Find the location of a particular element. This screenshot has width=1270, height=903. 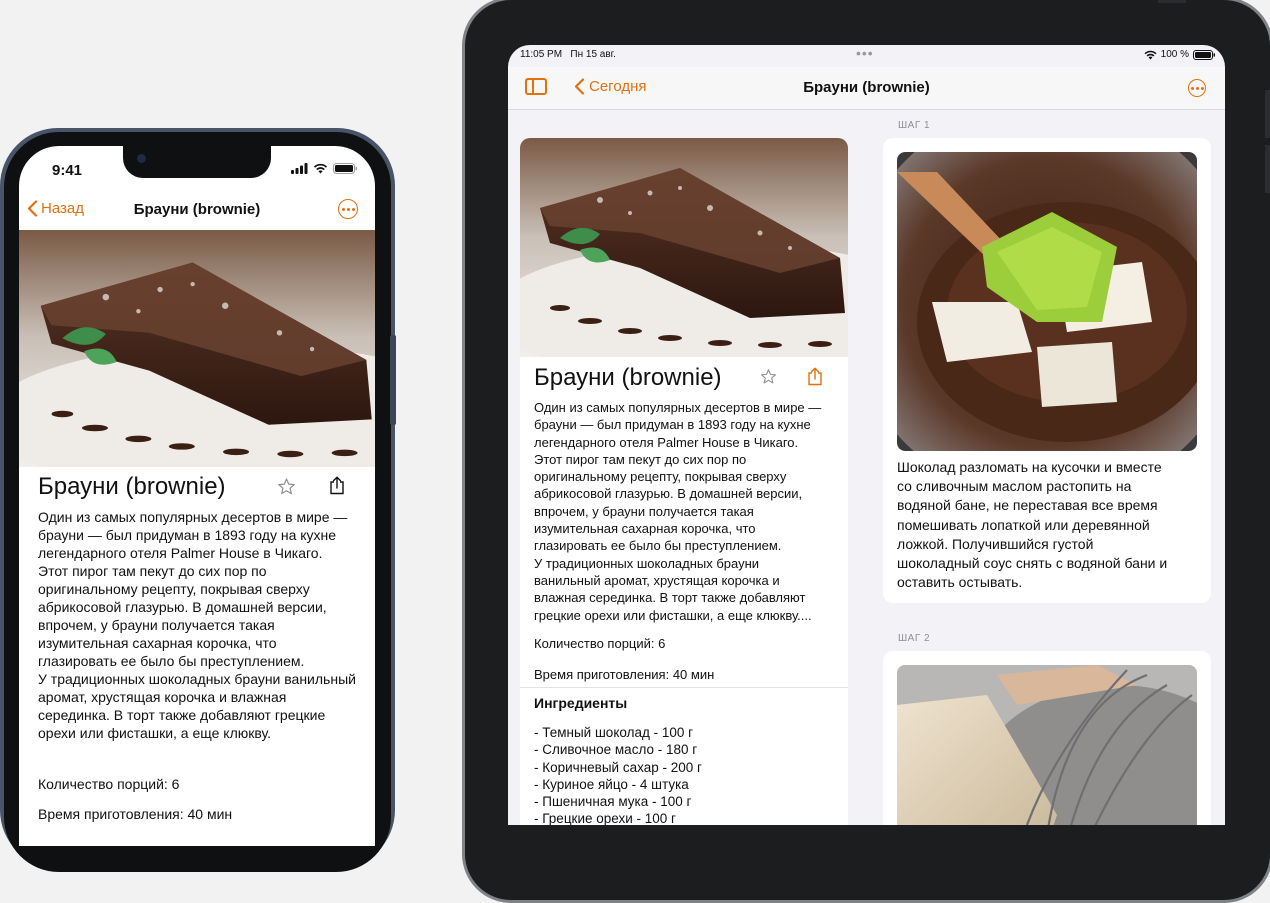

multitasking-dots-icon: ••• is located at coordinates (865, 53).